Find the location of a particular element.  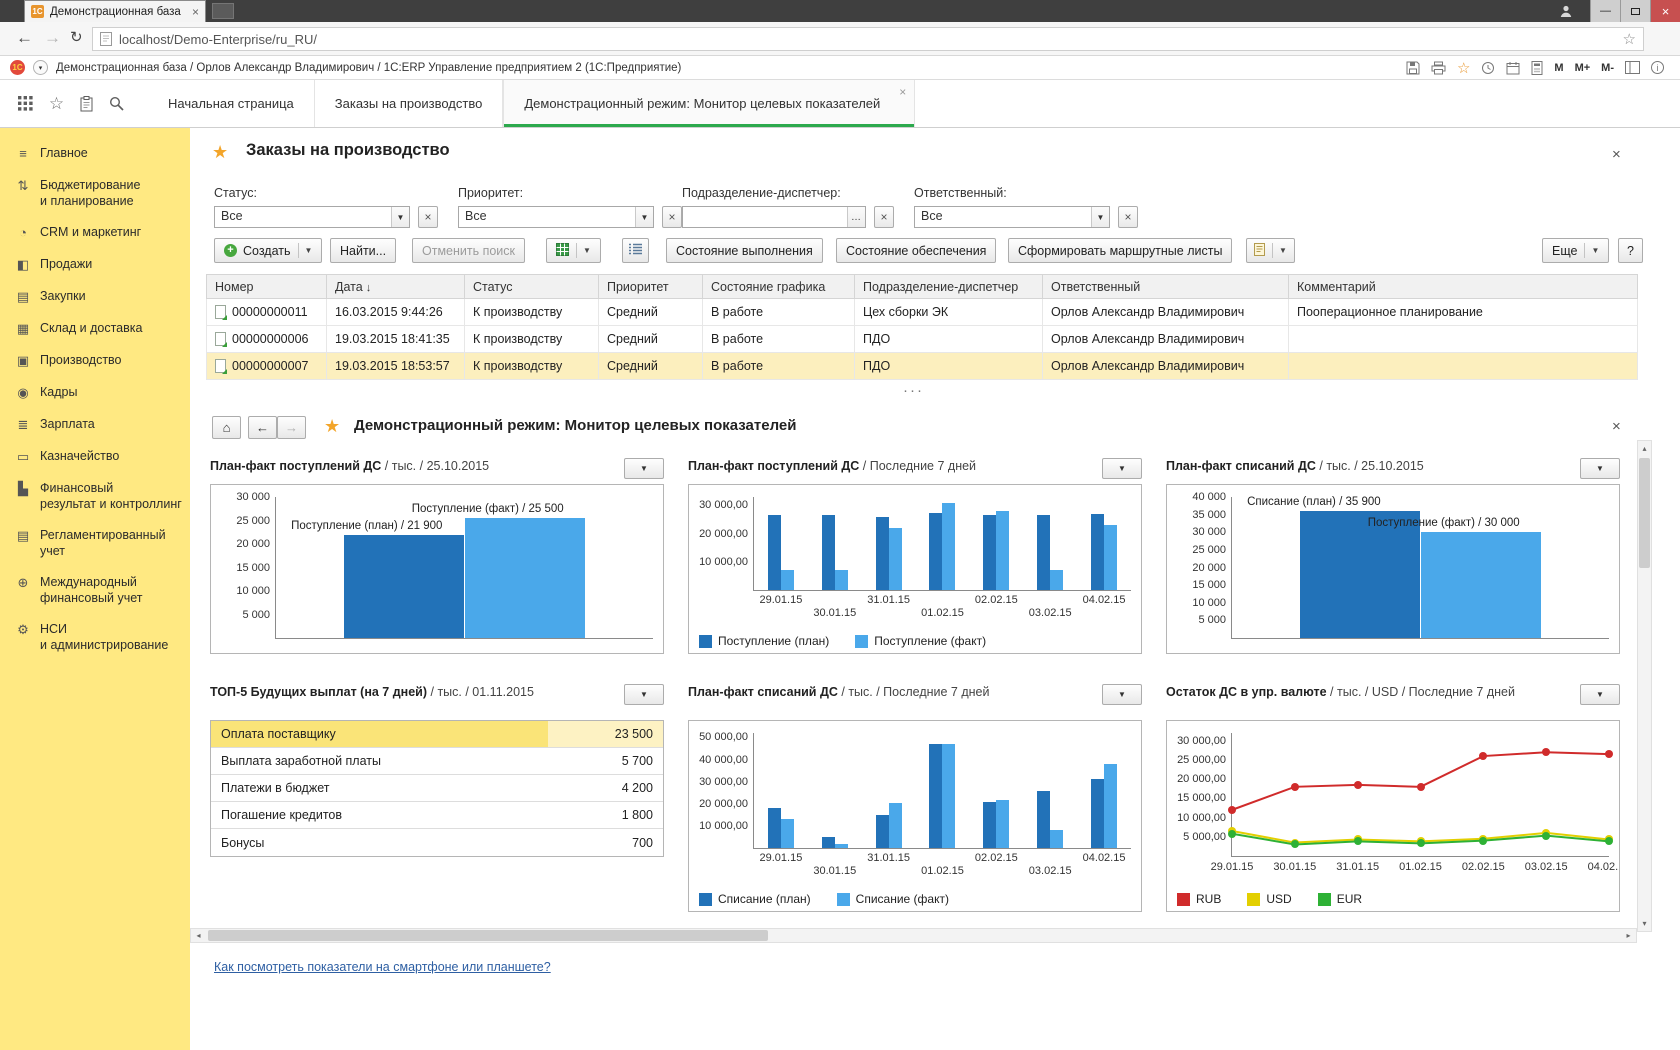

column-header: Состояние графика is located at coordinates (778, 286).